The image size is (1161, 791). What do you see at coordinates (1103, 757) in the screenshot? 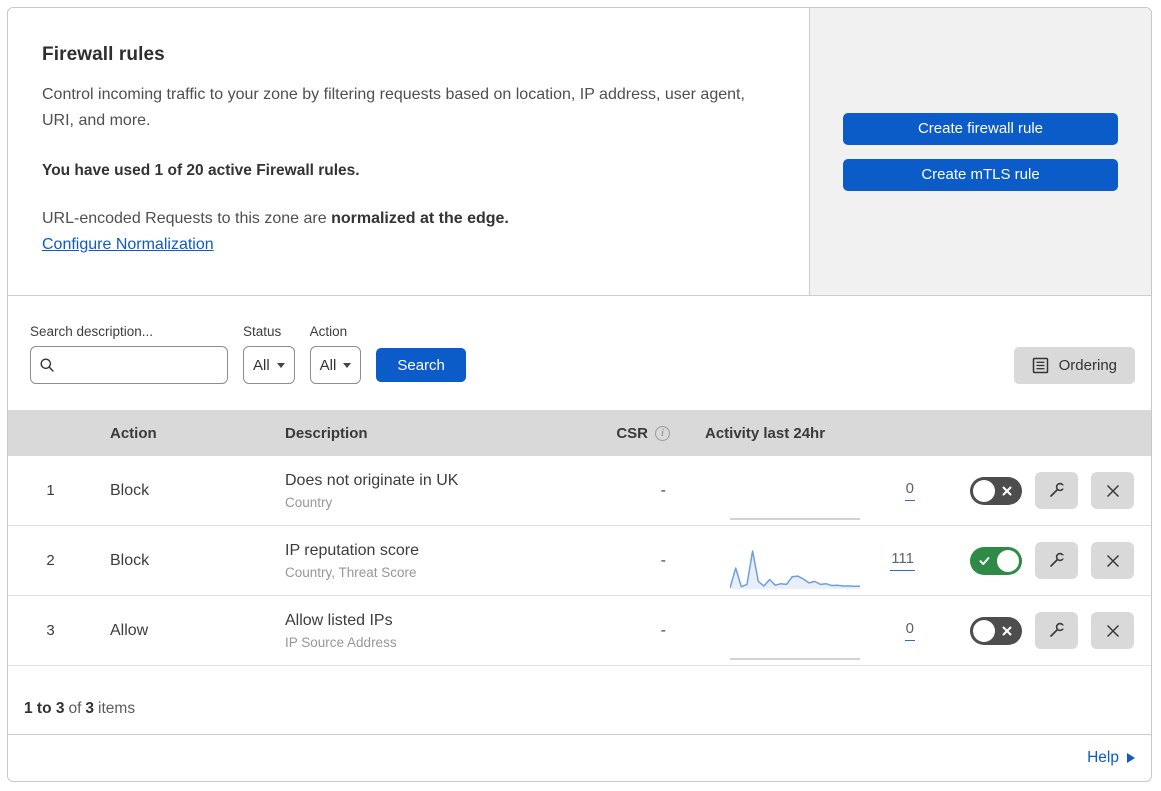
I see `help-link-label: Help` at bounding box center [1103, 757].